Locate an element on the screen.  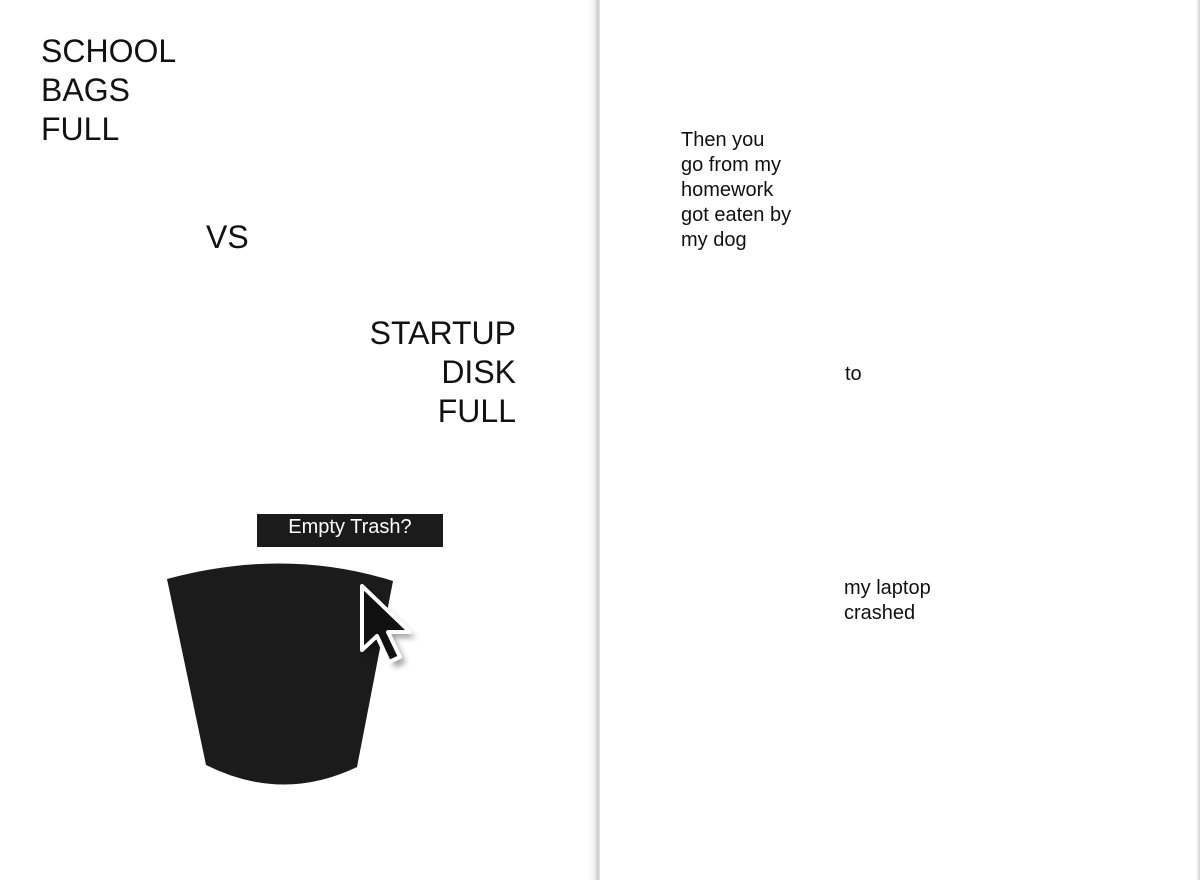
laptop-crashed-text: my laptop crashed is located at coordinates (887, 601).